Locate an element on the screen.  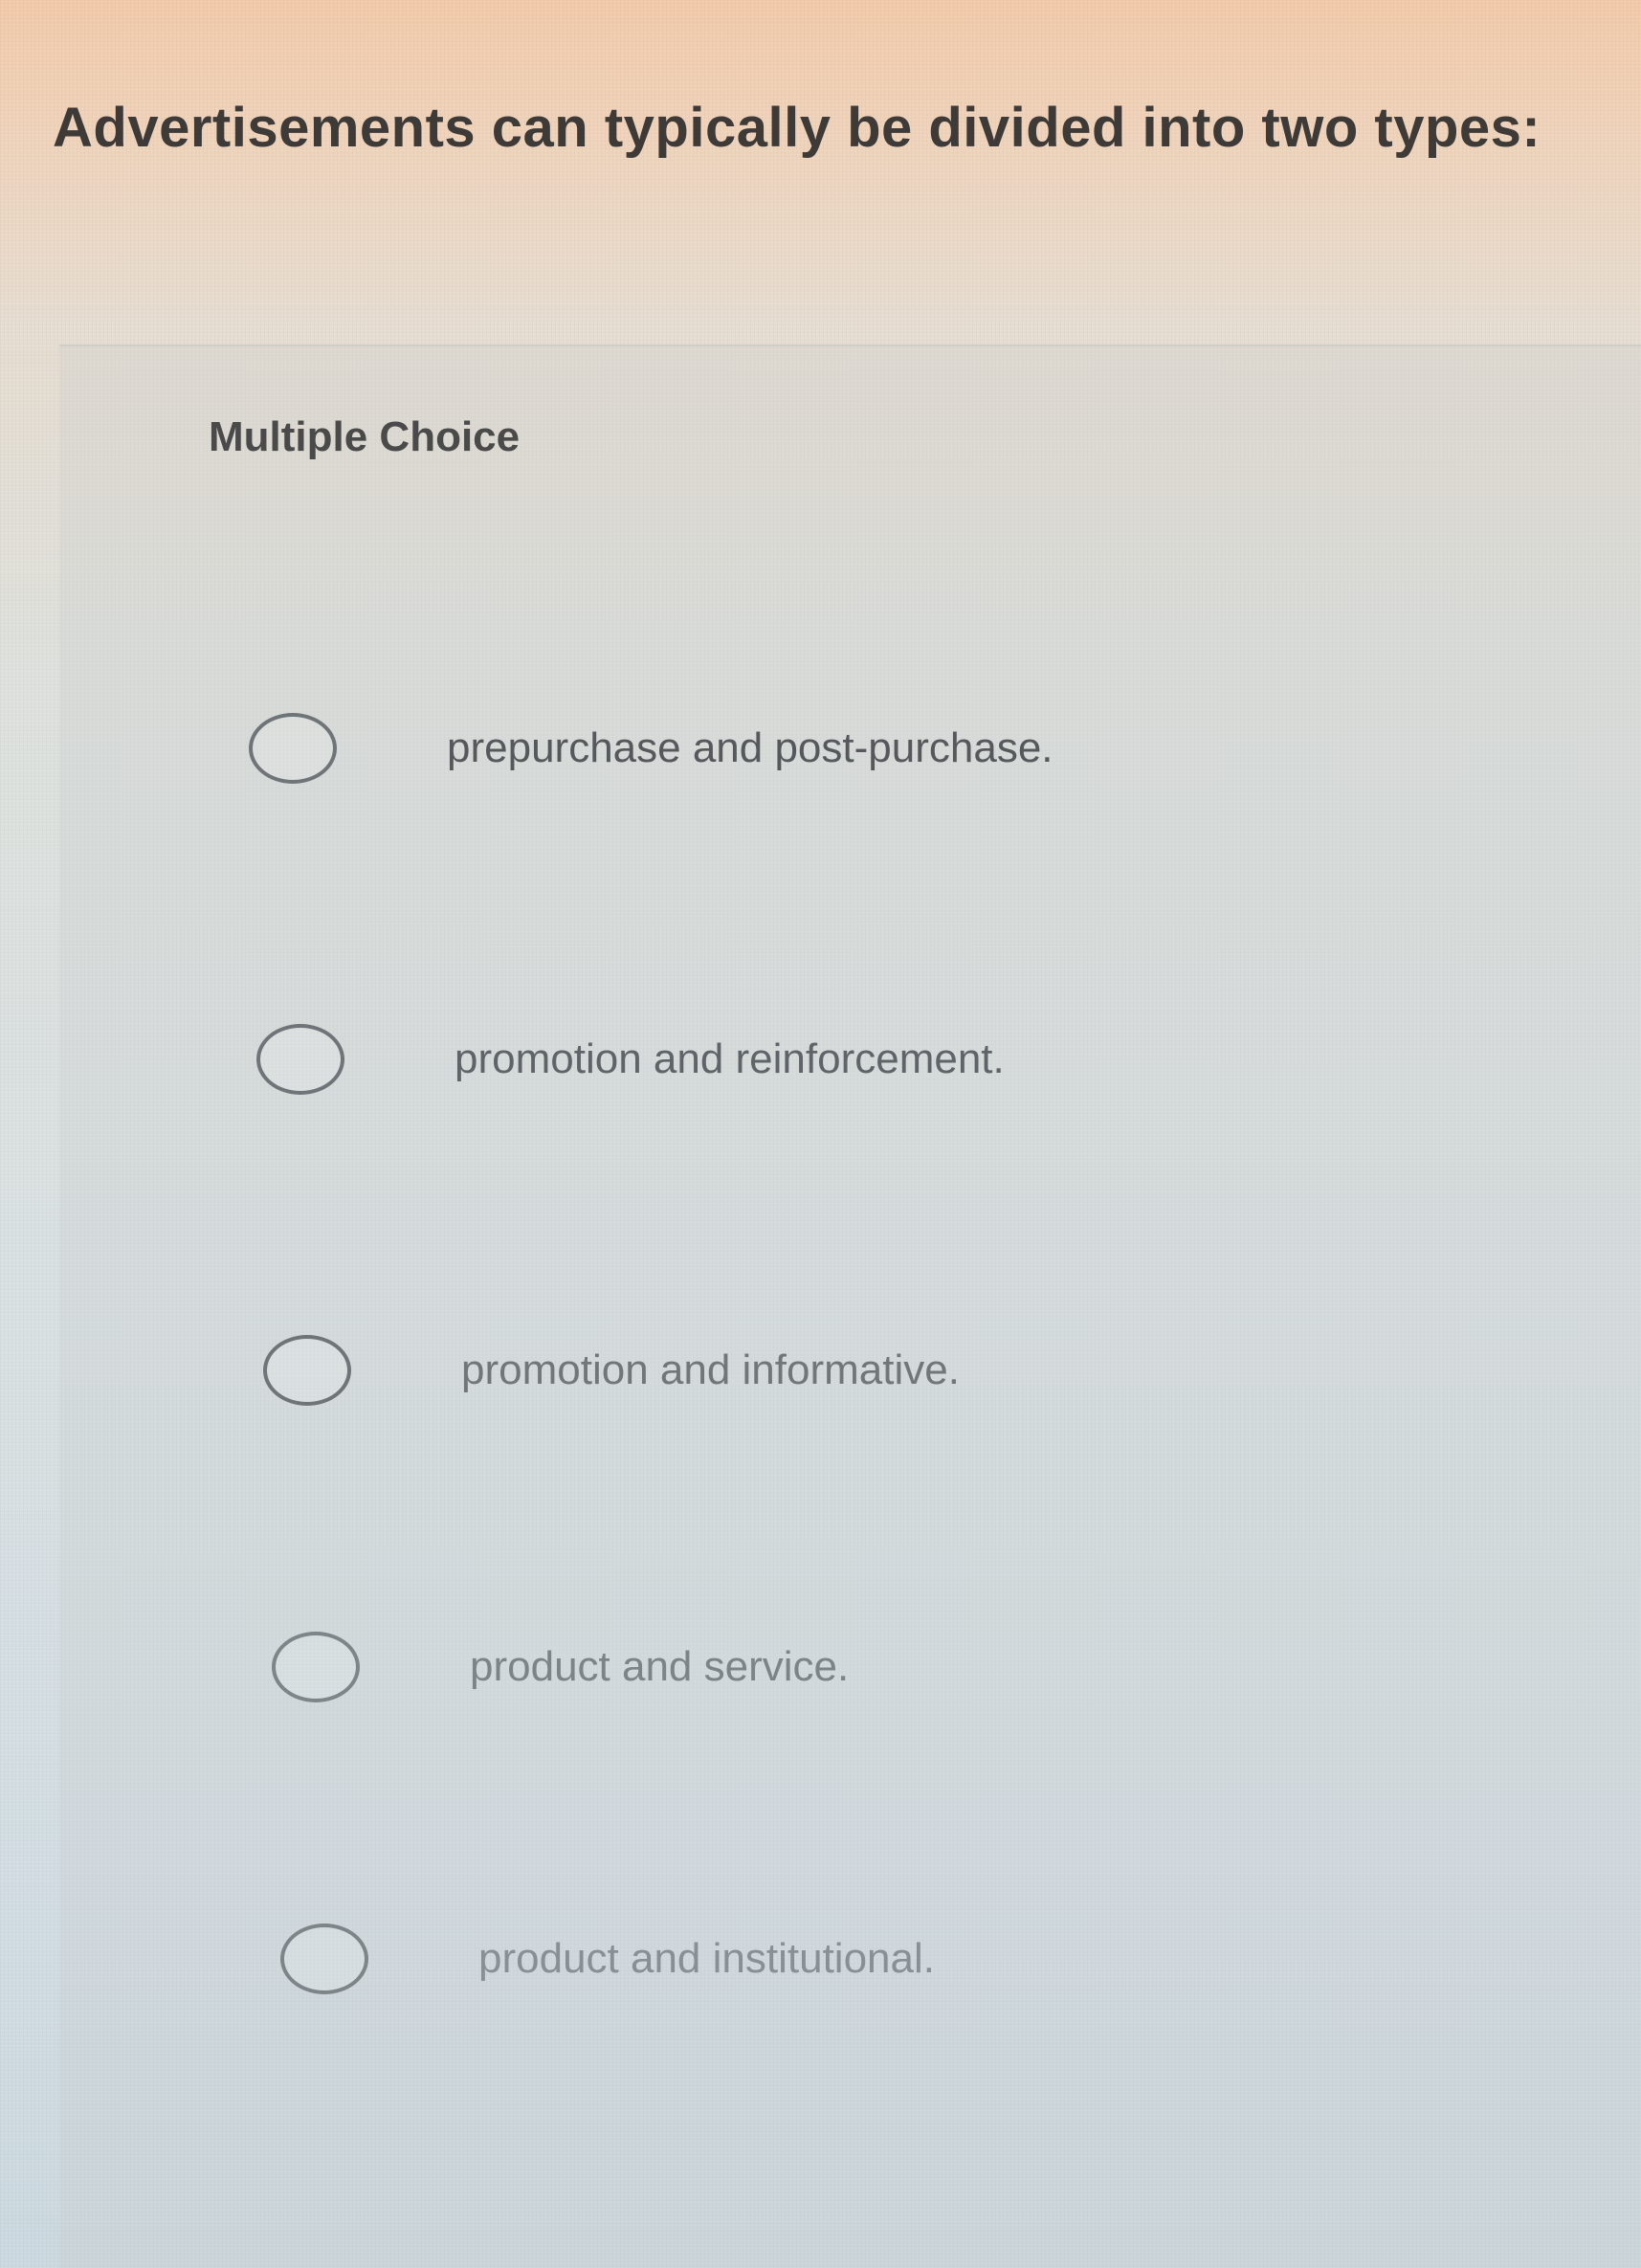
answer-option-label: product and service. is located at coordinates (660, 1666).